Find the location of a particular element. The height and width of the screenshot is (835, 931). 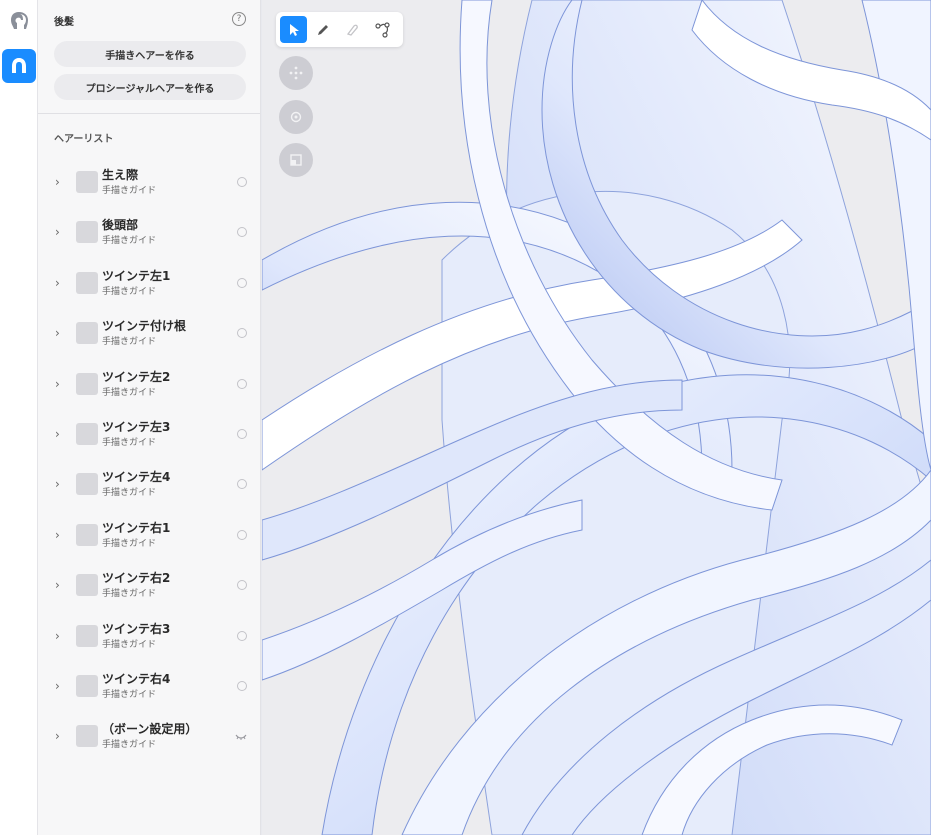

create-freehand-hair-button: 手描きヘアーを作る is located at coordinates (150, 54).